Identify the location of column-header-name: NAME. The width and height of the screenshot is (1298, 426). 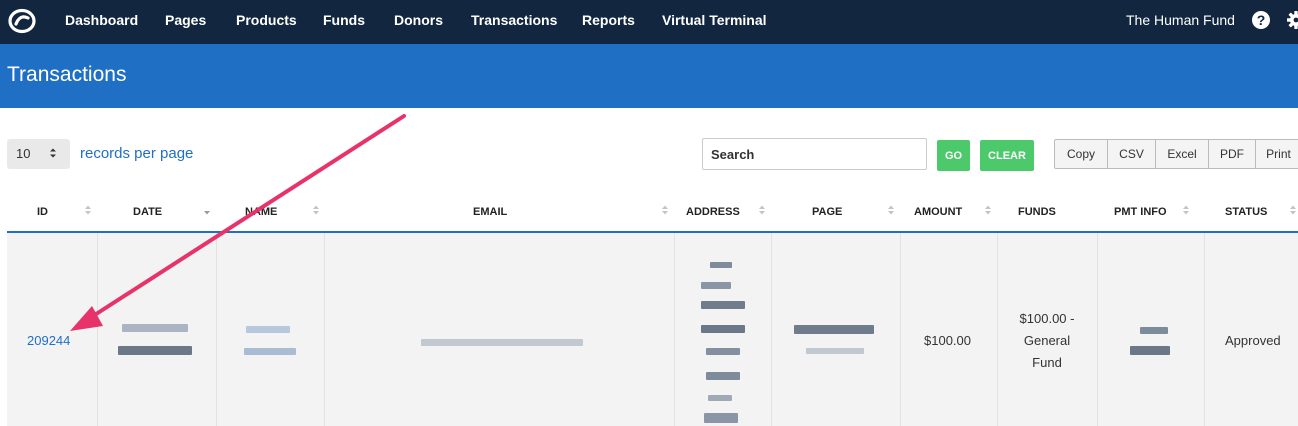
(261, 212).